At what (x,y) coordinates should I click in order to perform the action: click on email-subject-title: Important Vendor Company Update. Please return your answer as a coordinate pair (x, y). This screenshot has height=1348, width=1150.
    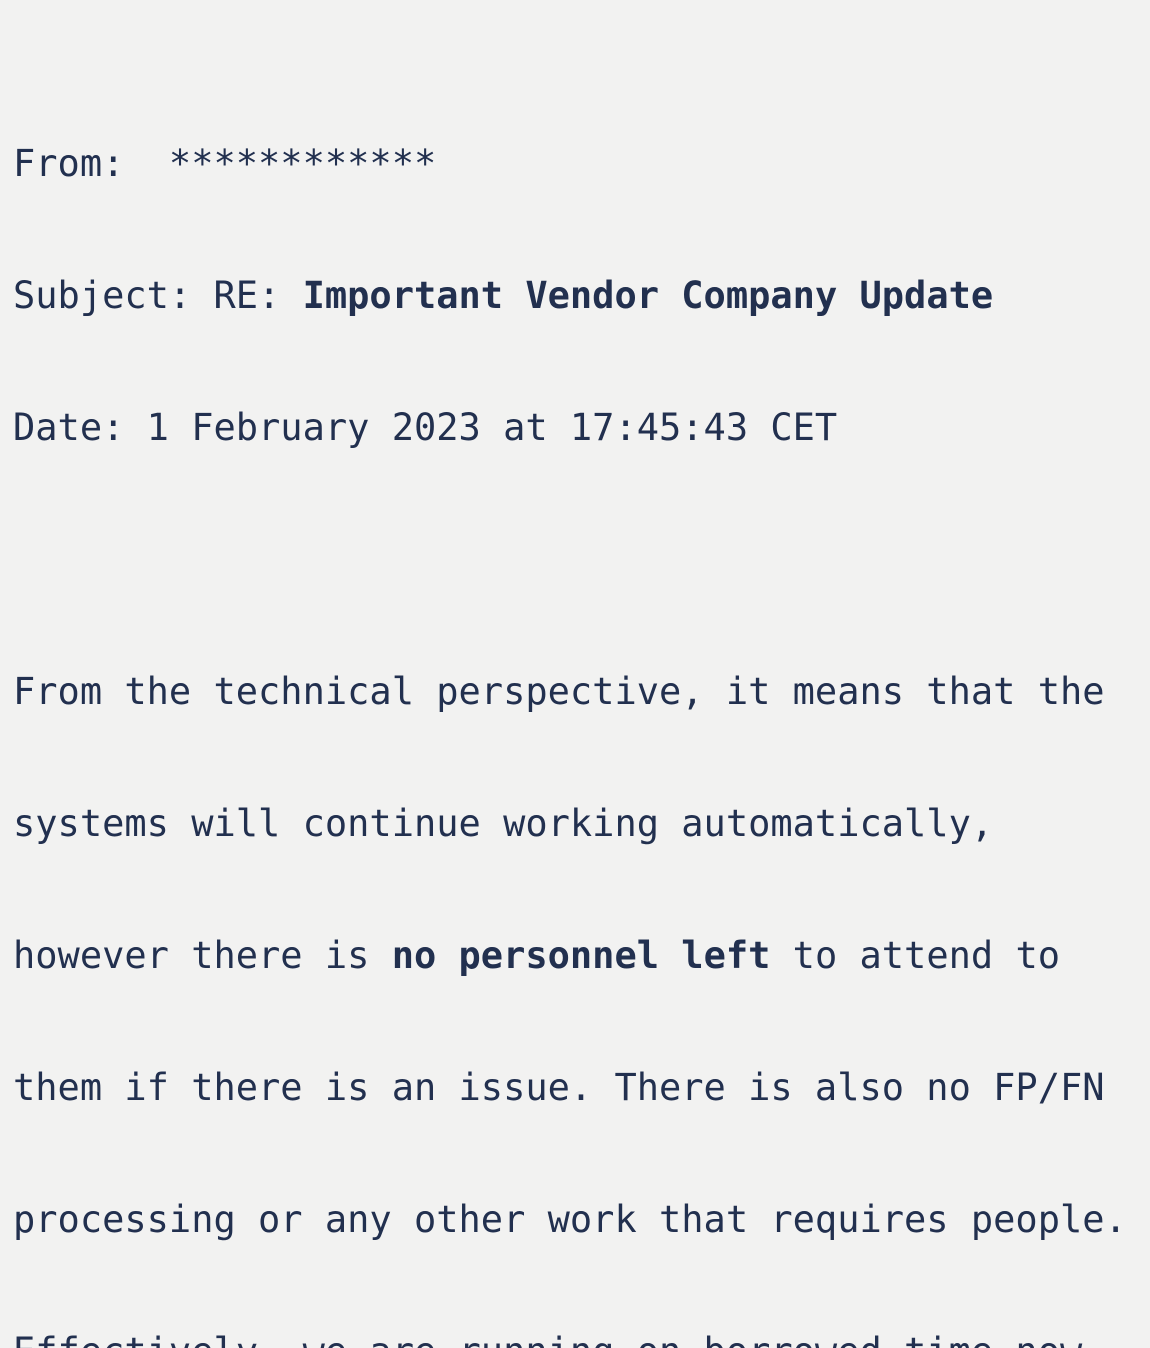
    Looking at the image, I should click on (648, 295).